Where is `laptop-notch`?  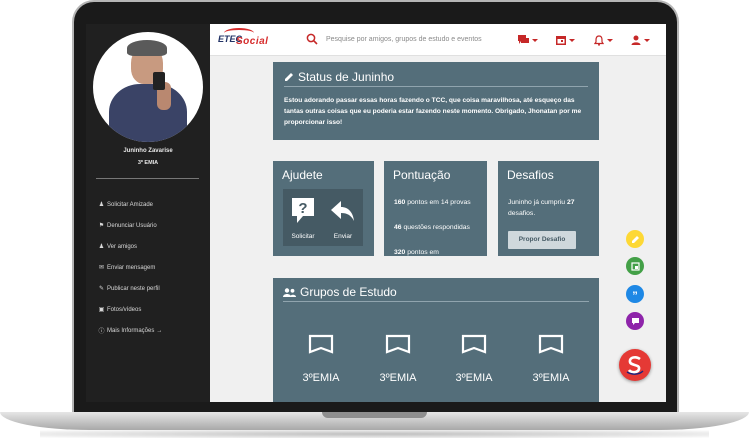 laptop-notch is located at coordinates (374, 415).